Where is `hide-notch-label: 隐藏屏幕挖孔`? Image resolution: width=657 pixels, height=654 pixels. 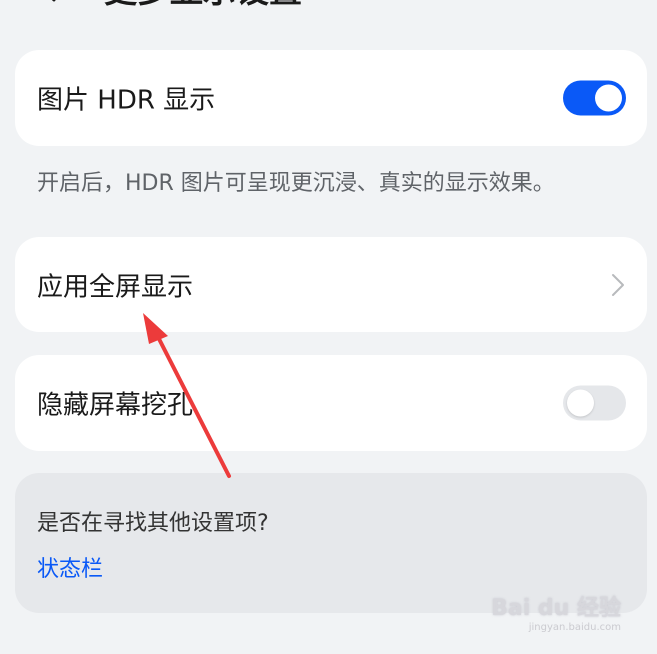 hide-notch-label: 隐藏屏幕挖孔 is located at coordinates (115, 405).